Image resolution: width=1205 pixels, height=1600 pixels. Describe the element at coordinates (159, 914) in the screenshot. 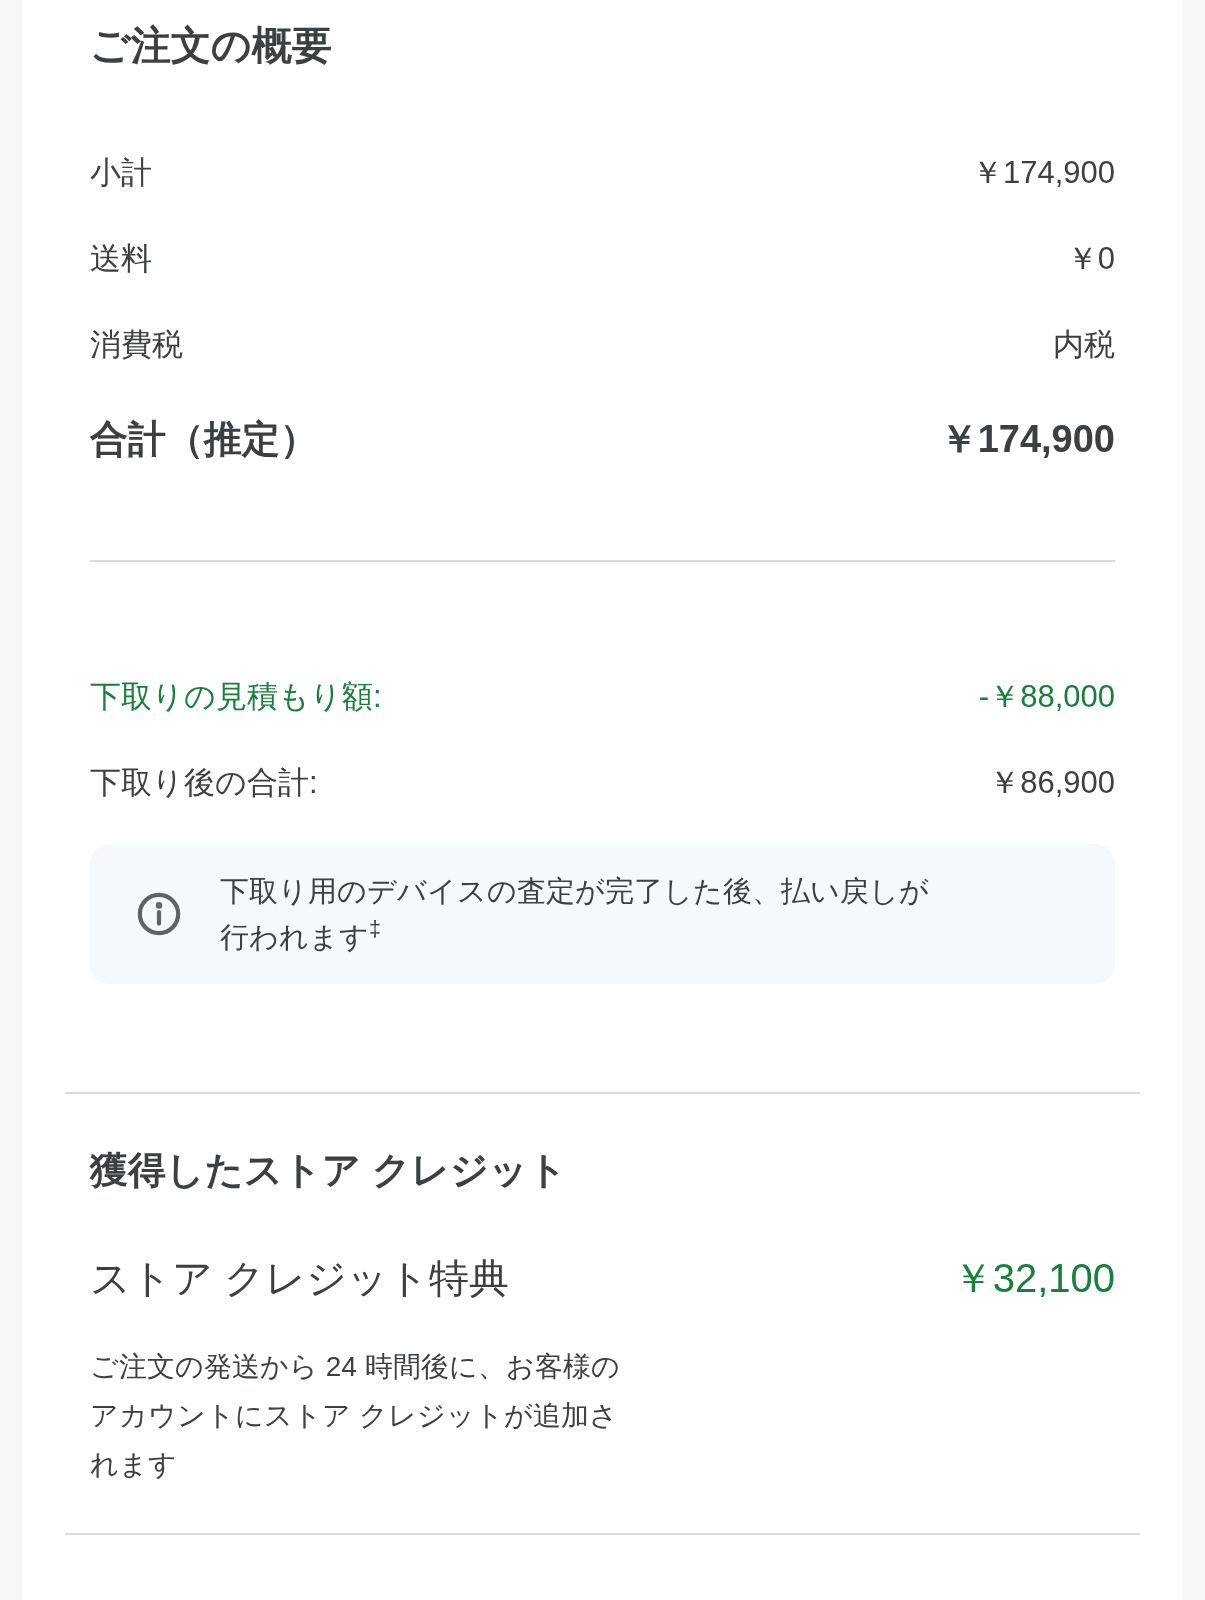

I see `info-icon` at that location.